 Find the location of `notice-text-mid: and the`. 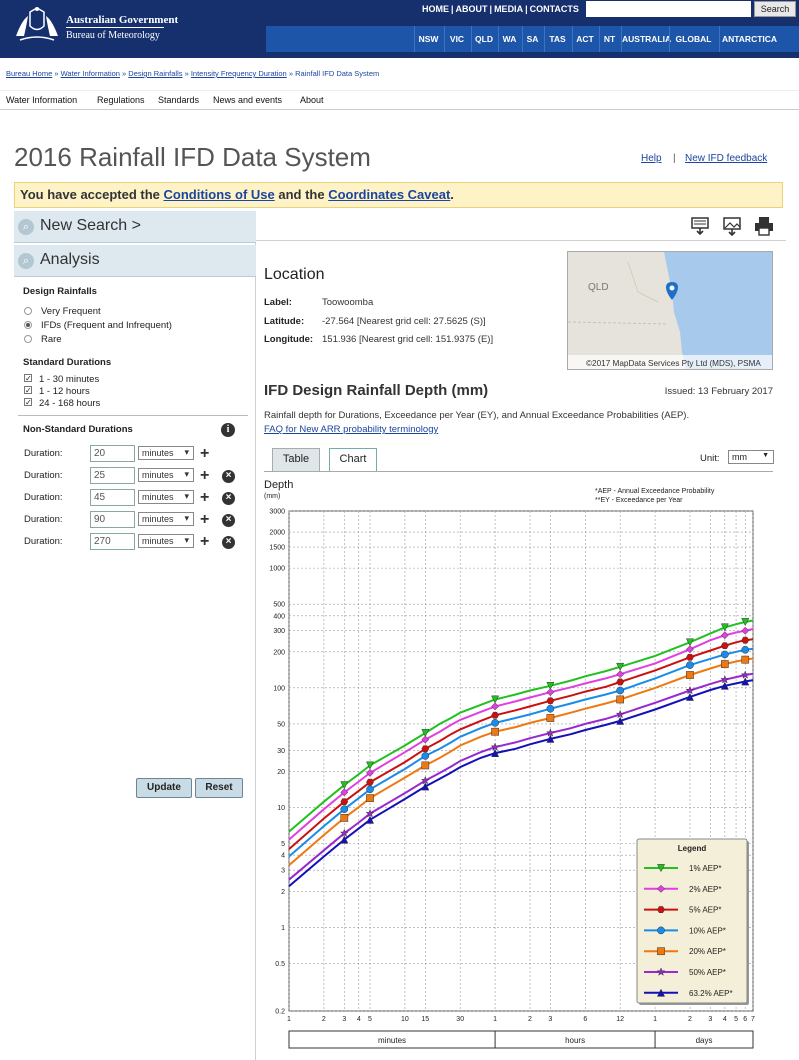

notice-text-mid: and the is located at coordinates (301, 194).